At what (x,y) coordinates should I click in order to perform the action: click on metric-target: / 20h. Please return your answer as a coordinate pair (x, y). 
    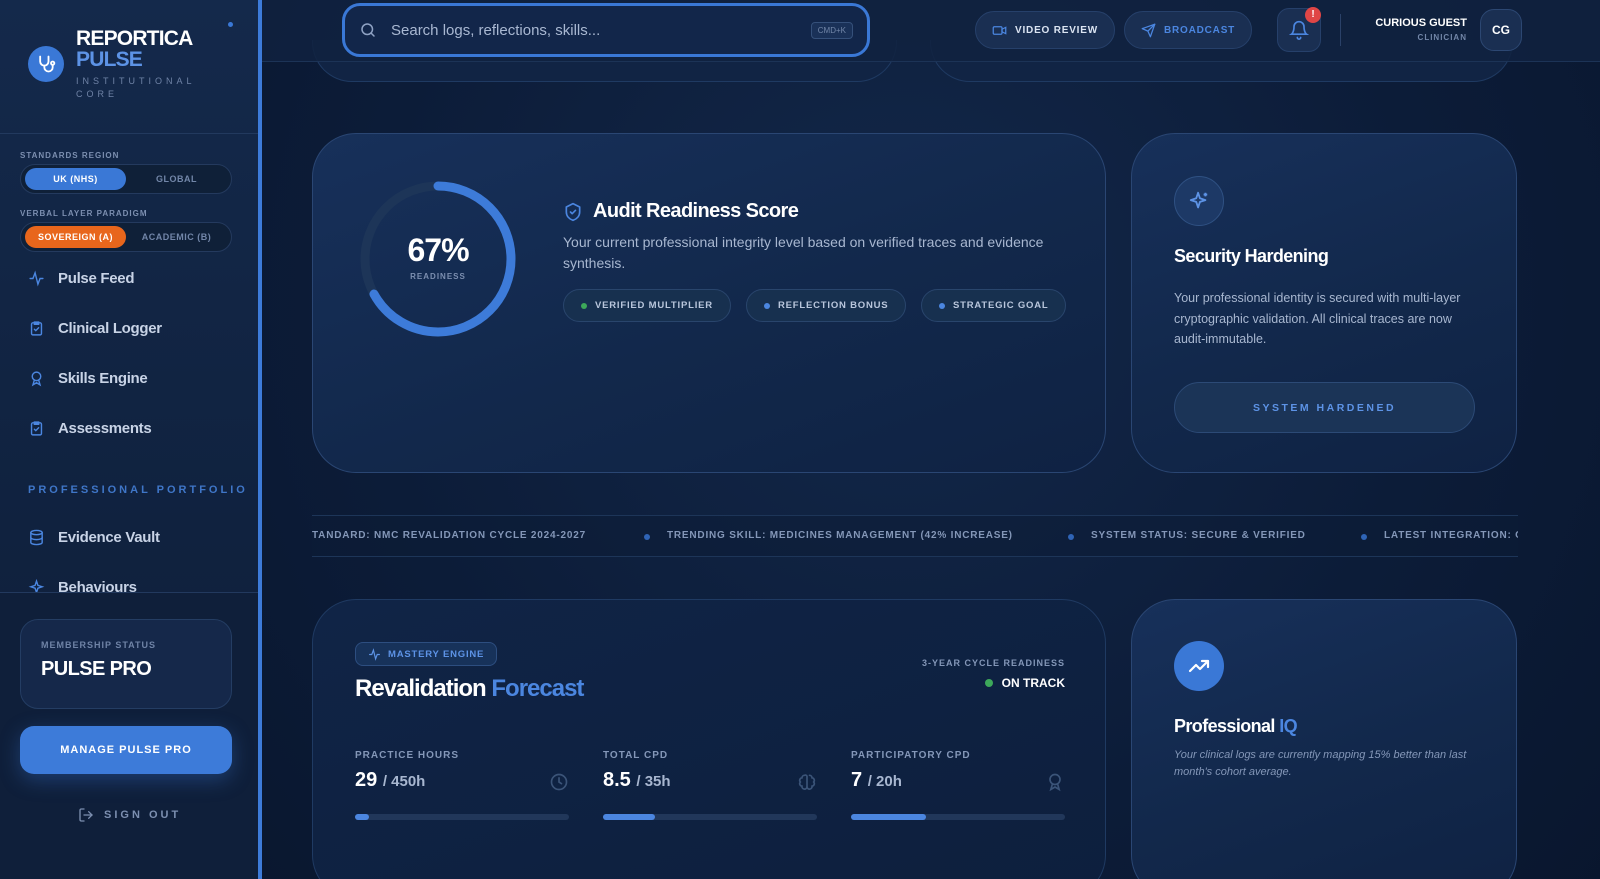
    Looking at the image, I should click on (884, 781).